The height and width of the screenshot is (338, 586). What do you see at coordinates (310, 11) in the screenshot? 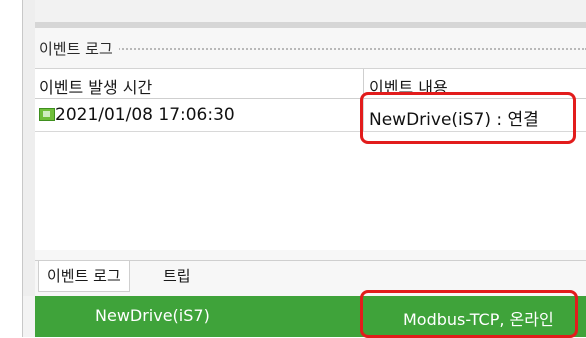
I see `top-band` at bounding box center [310, 11].